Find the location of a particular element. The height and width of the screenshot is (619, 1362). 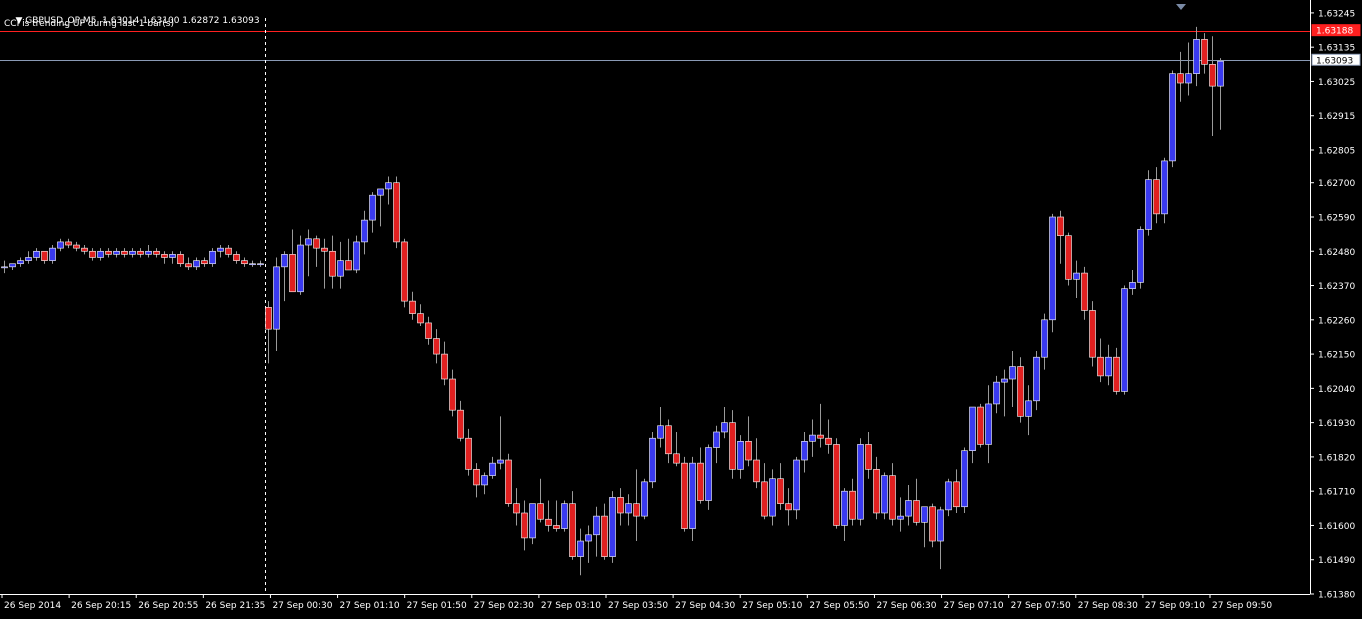

price-tick-label: 1.62480 is located at coordinates (1336, 253).